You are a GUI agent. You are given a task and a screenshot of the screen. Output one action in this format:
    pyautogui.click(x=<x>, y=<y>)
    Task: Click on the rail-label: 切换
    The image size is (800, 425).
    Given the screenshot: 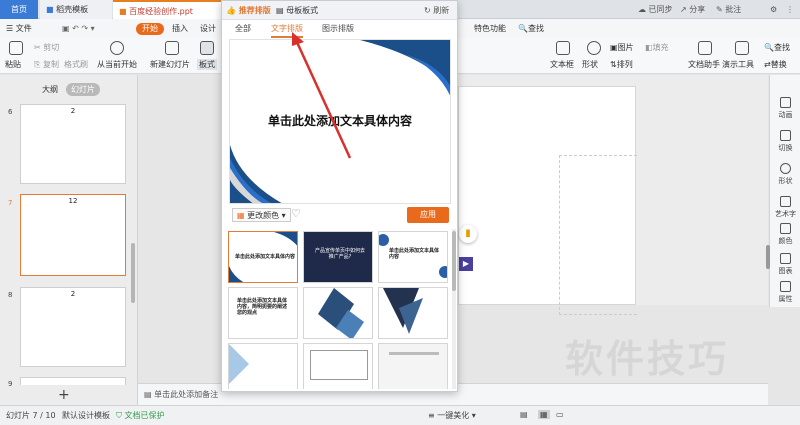 What is the action you would take?
    pyautogui.click(x=785, y=148)
    